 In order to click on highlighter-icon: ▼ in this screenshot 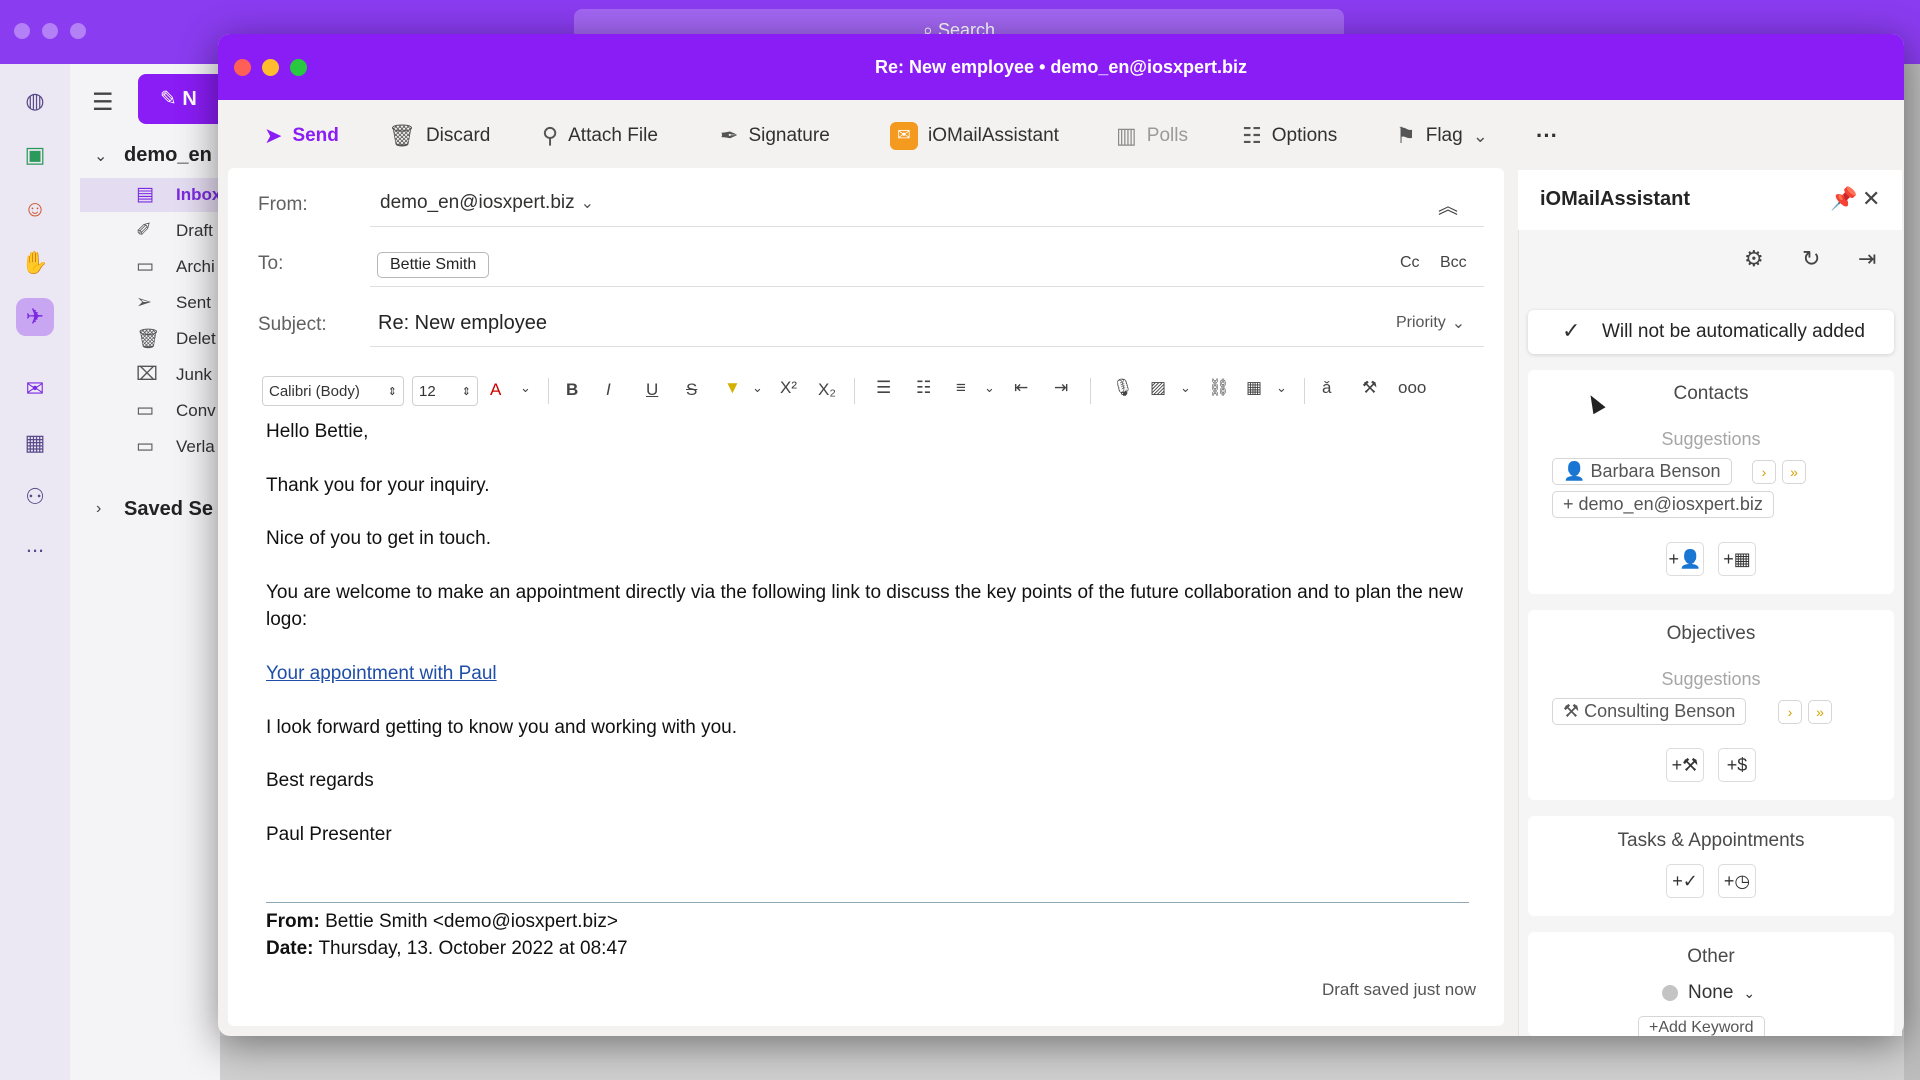, I will do `click(732, 388)`.